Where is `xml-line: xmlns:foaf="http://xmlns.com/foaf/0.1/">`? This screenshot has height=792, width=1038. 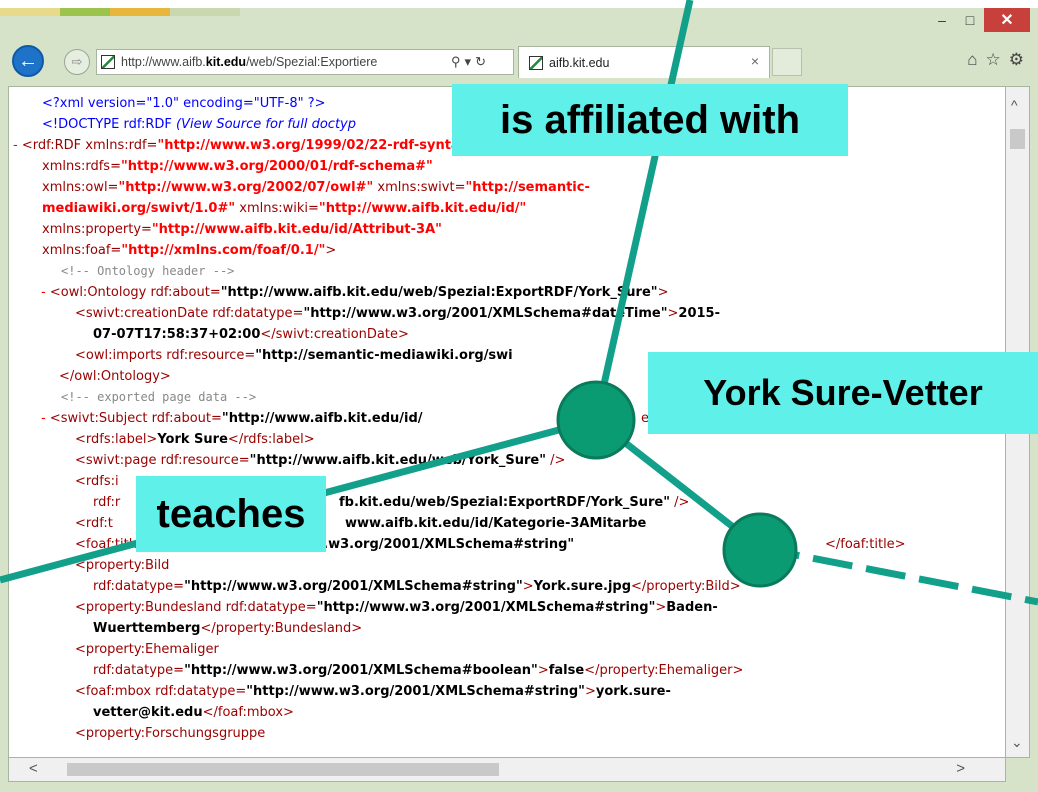
xml-line: xmlns:foaf="http://xmlns.com/foaf/0.1/"> is located at coordinates (504, 250).